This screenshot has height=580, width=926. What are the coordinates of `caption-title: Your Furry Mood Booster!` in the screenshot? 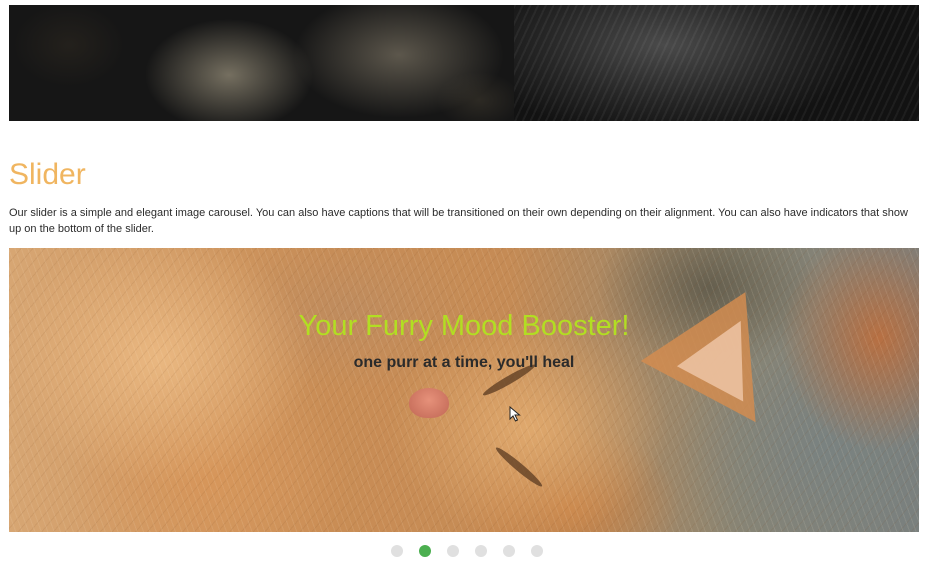 It's located at (464, 326).